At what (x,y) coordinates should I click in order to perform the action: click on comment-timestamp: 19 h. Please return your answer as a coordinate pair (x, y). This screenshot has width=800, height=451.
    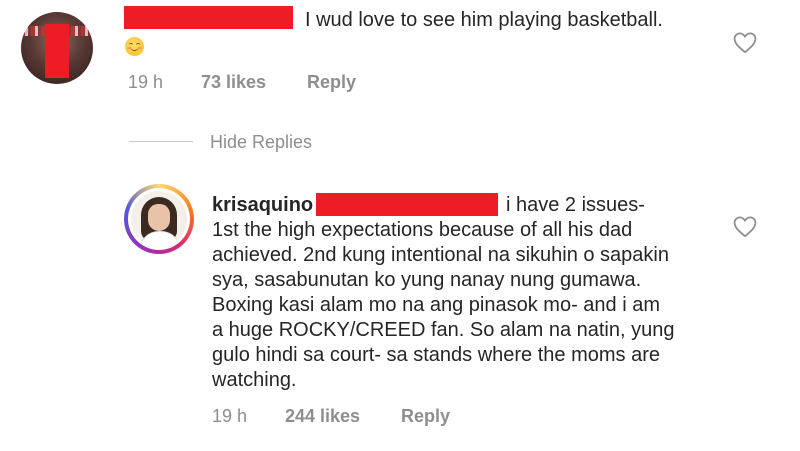
    Looking at the image, I should click on (146, 82).